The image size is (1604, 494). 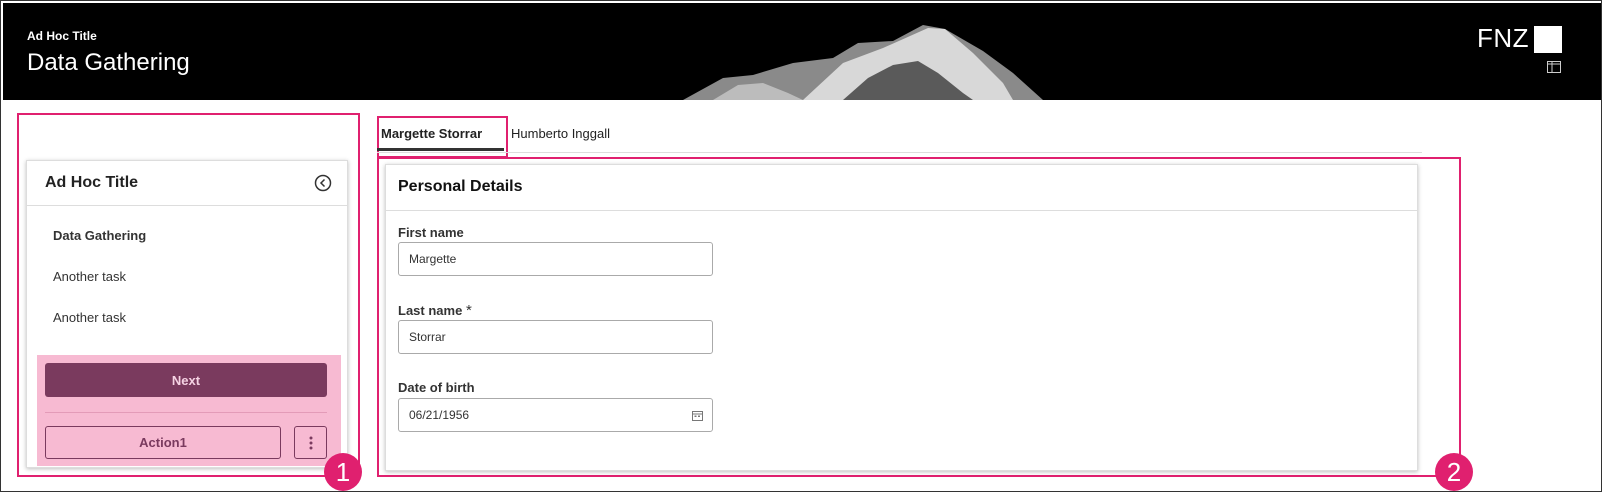 What do you see at coordinates (62, 36) in the screenshot?
I see `header-subtitle: Ad Hoc Title` at bounding box center [62, 36].